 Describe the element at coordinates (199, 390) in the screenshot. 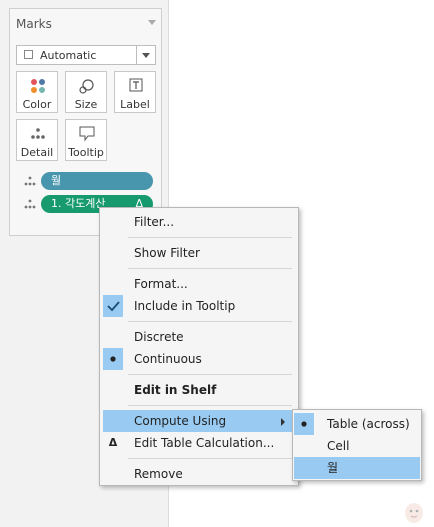

I see `menu-item-edit-in-shelf: Edit in Shelf` at that location.